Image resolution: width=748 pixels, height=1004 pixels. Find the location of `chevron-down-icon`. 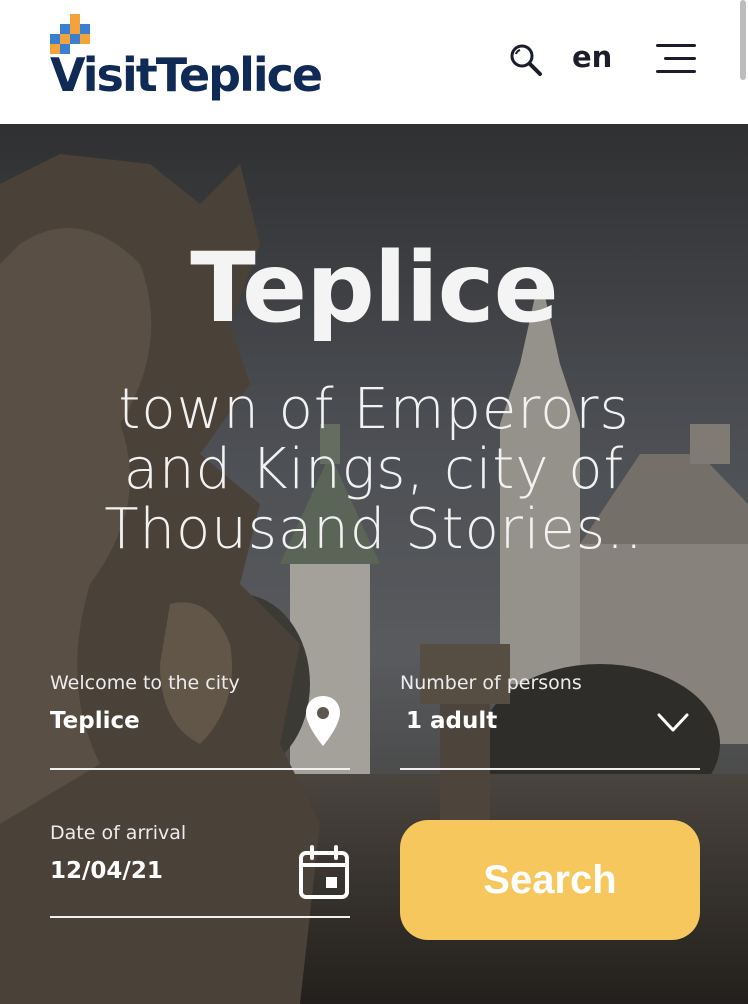

chevron-down-icon is located at coordinates (673, 723).